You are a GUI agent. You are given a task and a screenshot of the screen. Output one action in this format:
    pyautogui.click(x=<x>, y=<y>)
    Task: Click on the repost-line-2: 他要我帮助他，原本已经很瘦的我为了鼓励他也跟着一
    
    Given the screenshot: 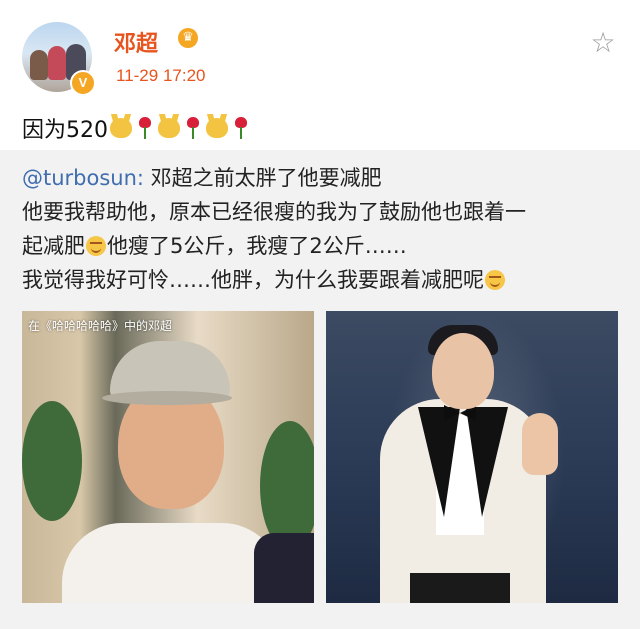 What is the action you would take?
    pyautogui.click(x=274, y=212)
    